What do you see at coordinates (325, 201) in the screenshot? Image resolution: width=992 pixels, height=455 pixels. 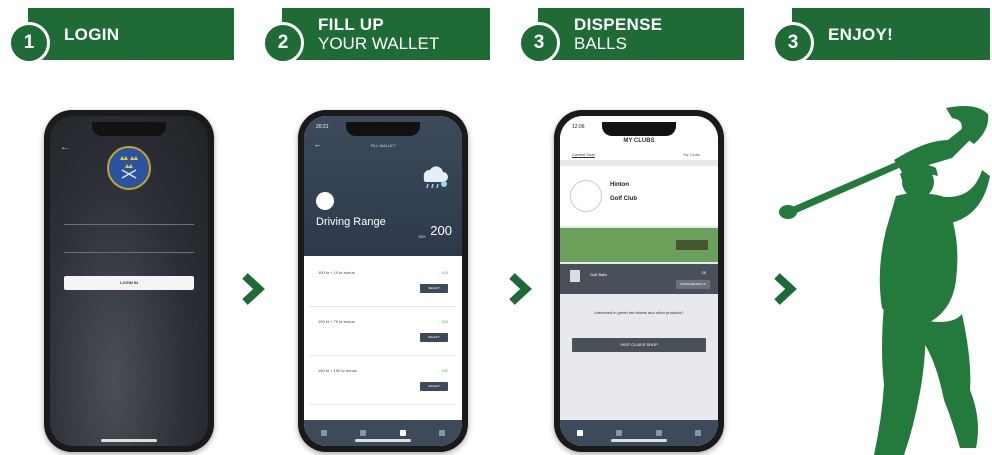 I see `club-logo-badge` at bounding box center [325, 201].